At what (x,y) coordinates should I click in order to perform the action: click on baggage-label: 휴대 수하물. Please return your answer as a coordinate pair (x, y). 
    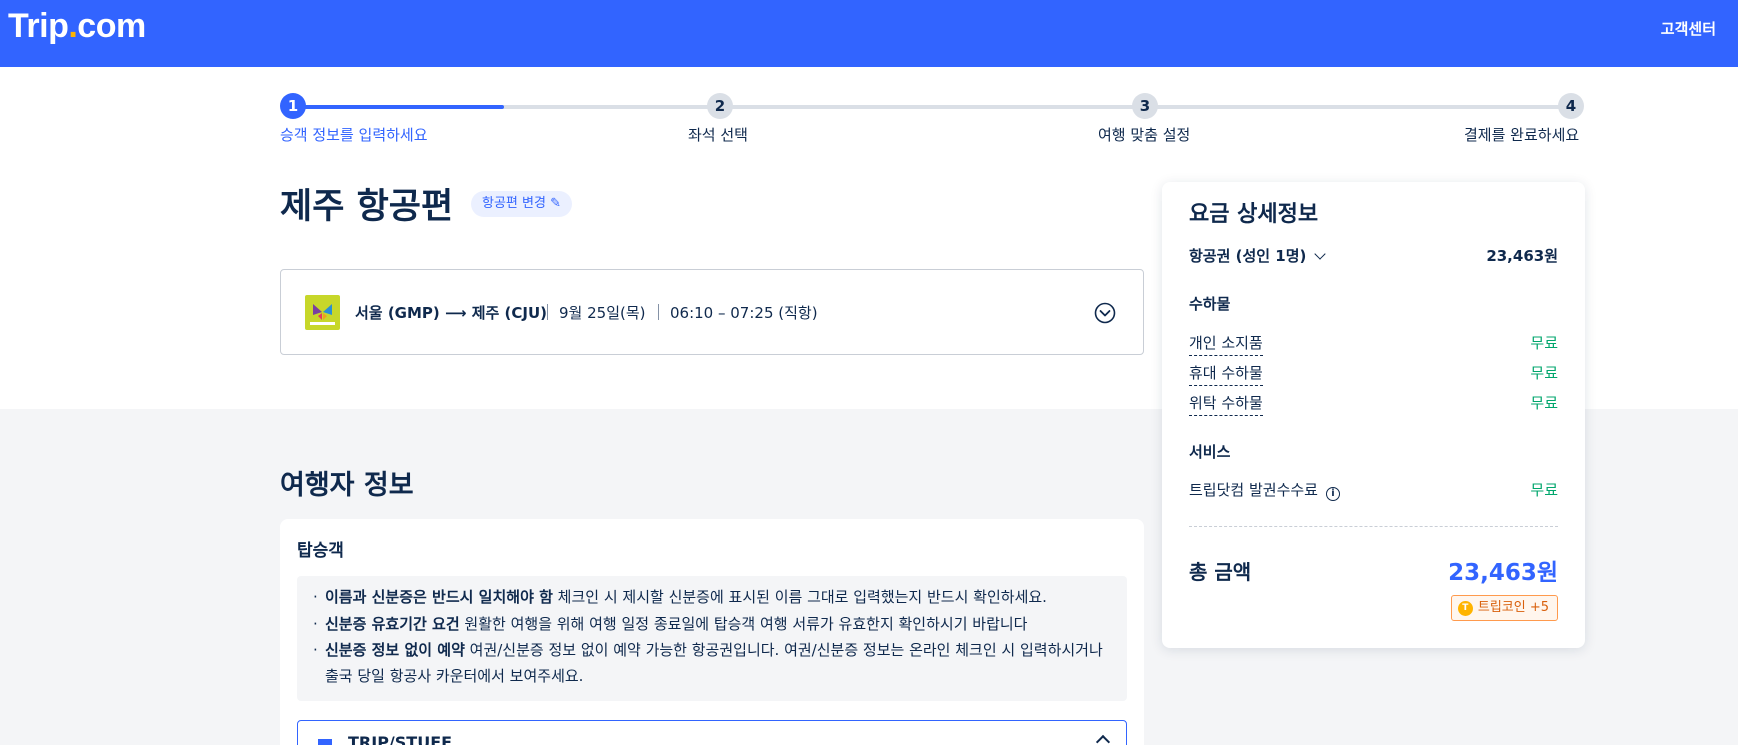
    Looking at the image, I should click on (1226, 374).